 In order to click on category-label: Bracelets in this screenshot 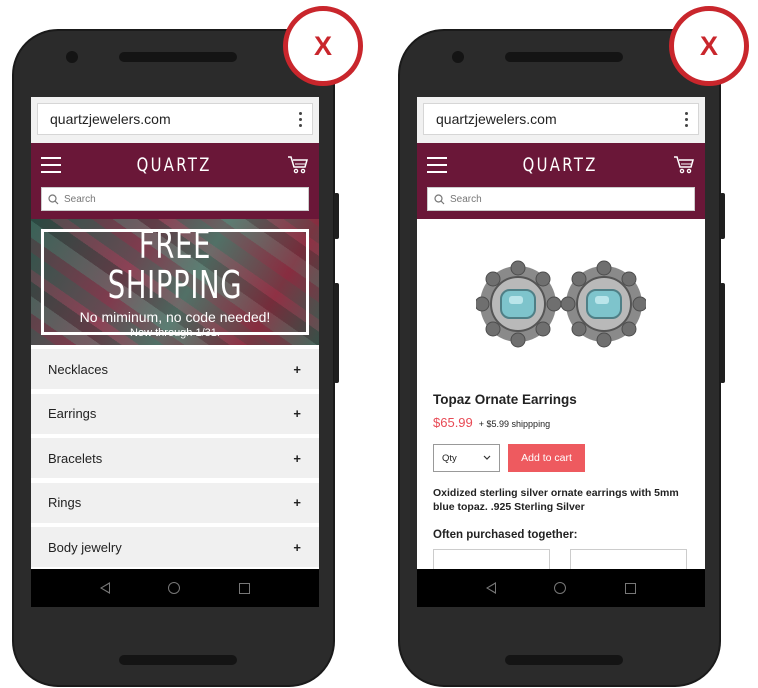, I will do `click(75, 458)`.